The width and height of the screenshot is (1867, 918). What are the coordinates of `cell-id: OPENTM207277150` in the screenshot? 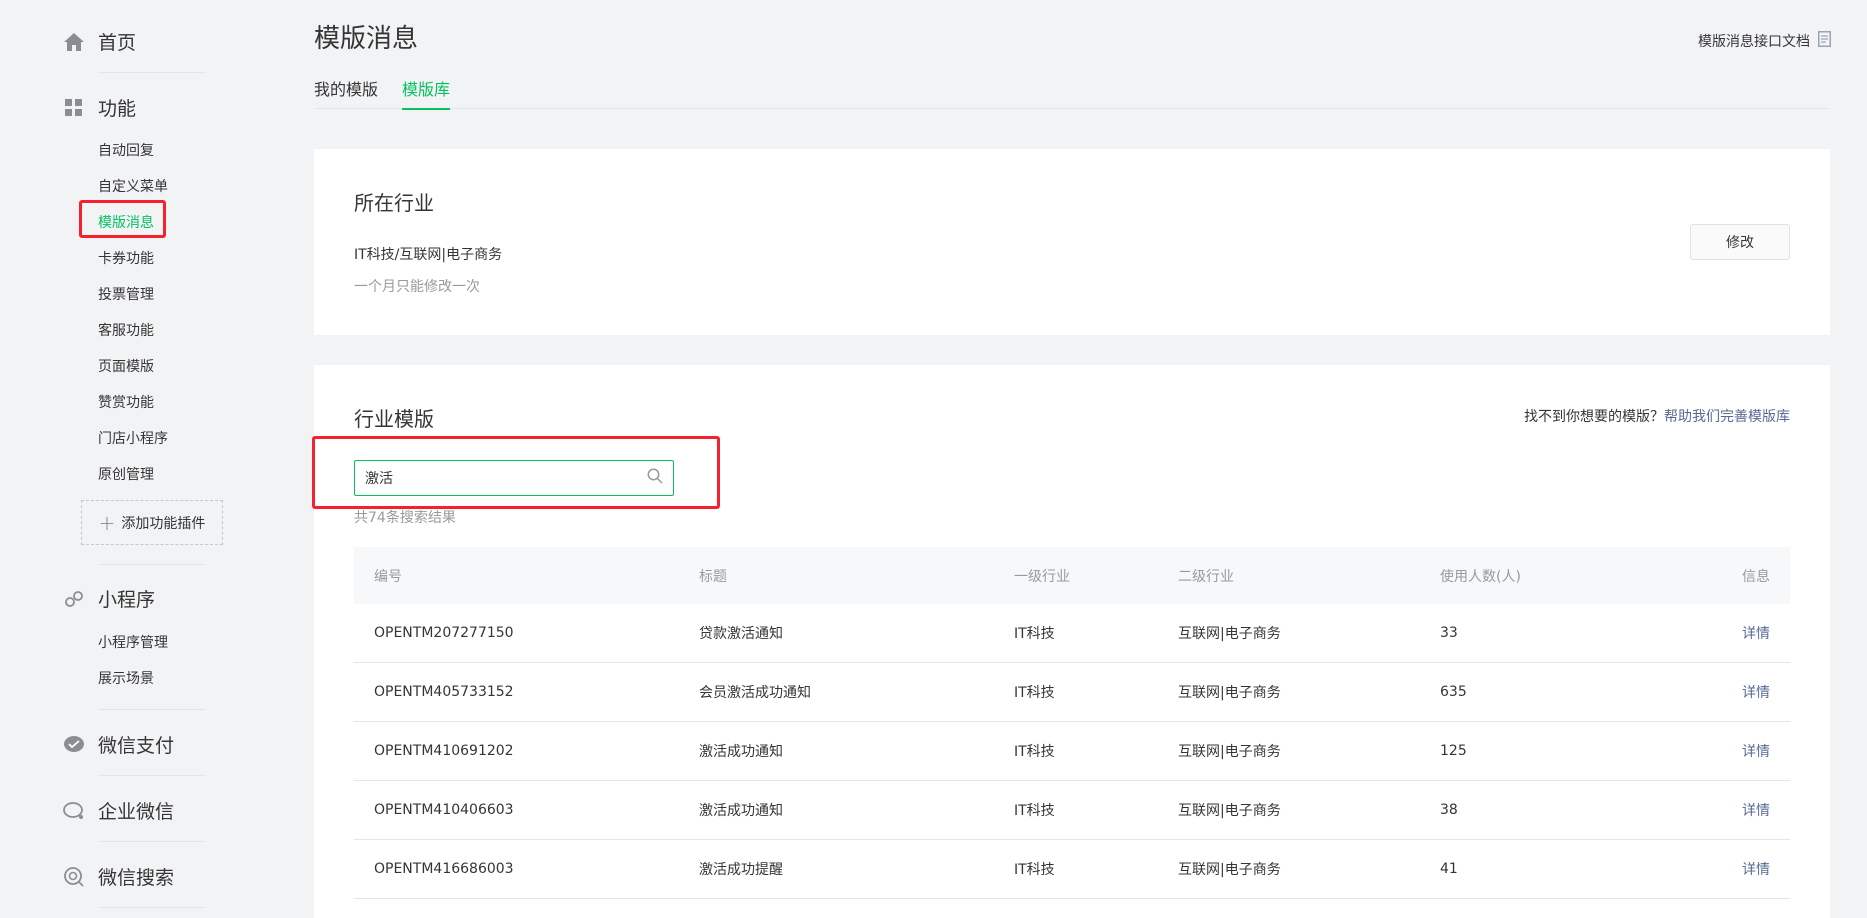 It's located at (444, 633).